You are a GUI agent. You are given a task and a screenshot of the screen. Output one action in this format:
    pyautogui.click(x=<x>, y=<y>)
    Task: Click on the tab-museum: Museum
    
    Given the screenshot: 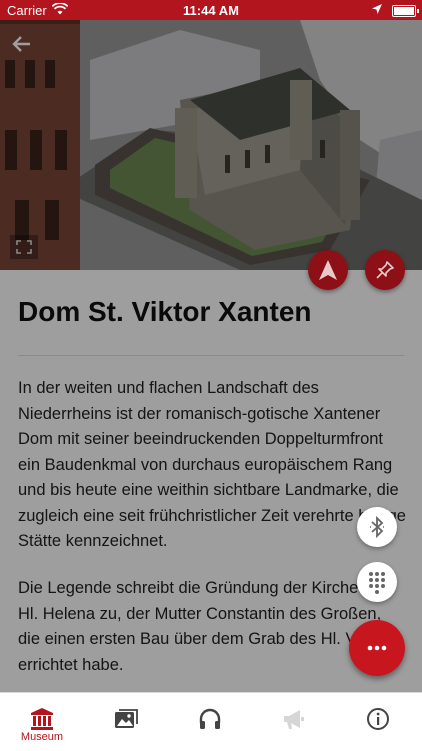 What is the action you would take?
    pyautogui.click(x=42, y=722)
    